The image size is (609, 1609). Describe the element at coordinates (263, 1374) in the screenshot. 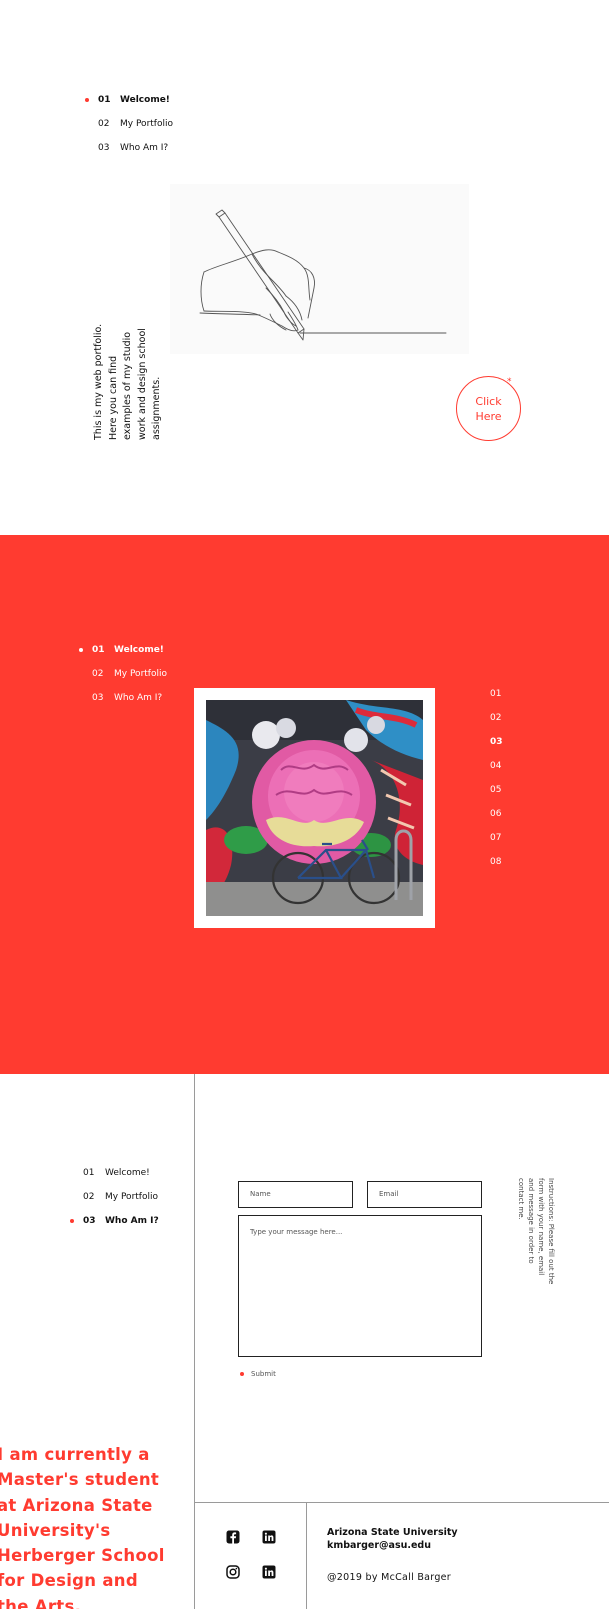

I see `submit-label: Submit` at that location.